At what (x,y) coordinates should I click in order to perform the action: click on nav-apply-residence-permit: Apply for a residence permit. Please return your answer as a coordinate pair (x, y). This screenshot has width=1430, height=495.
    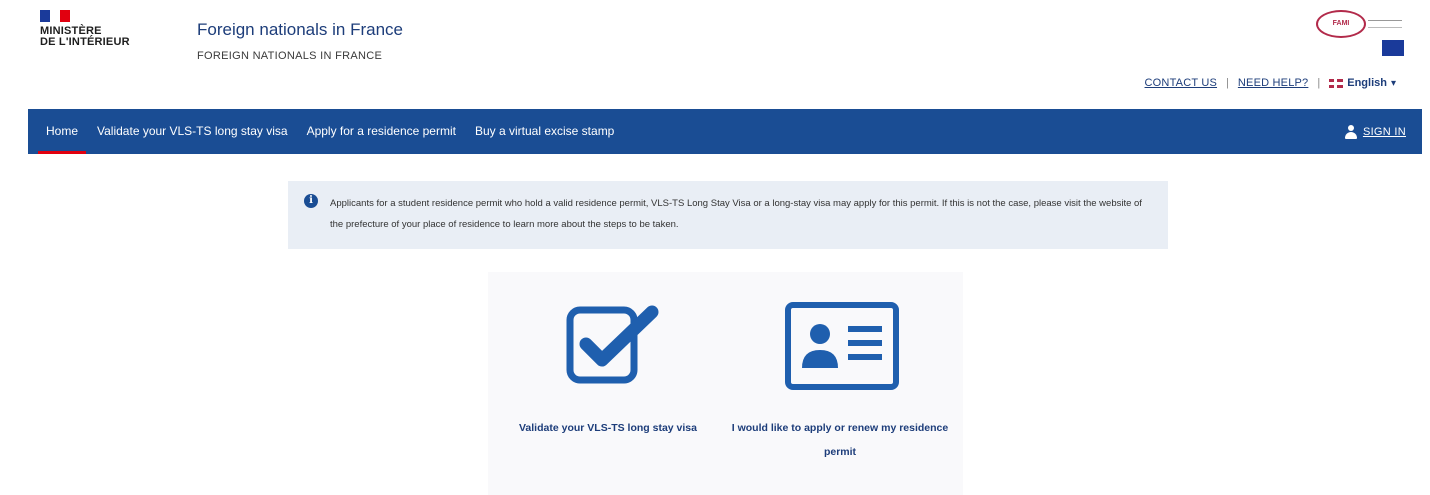
    Looking at the image, I should click on (381, 131).